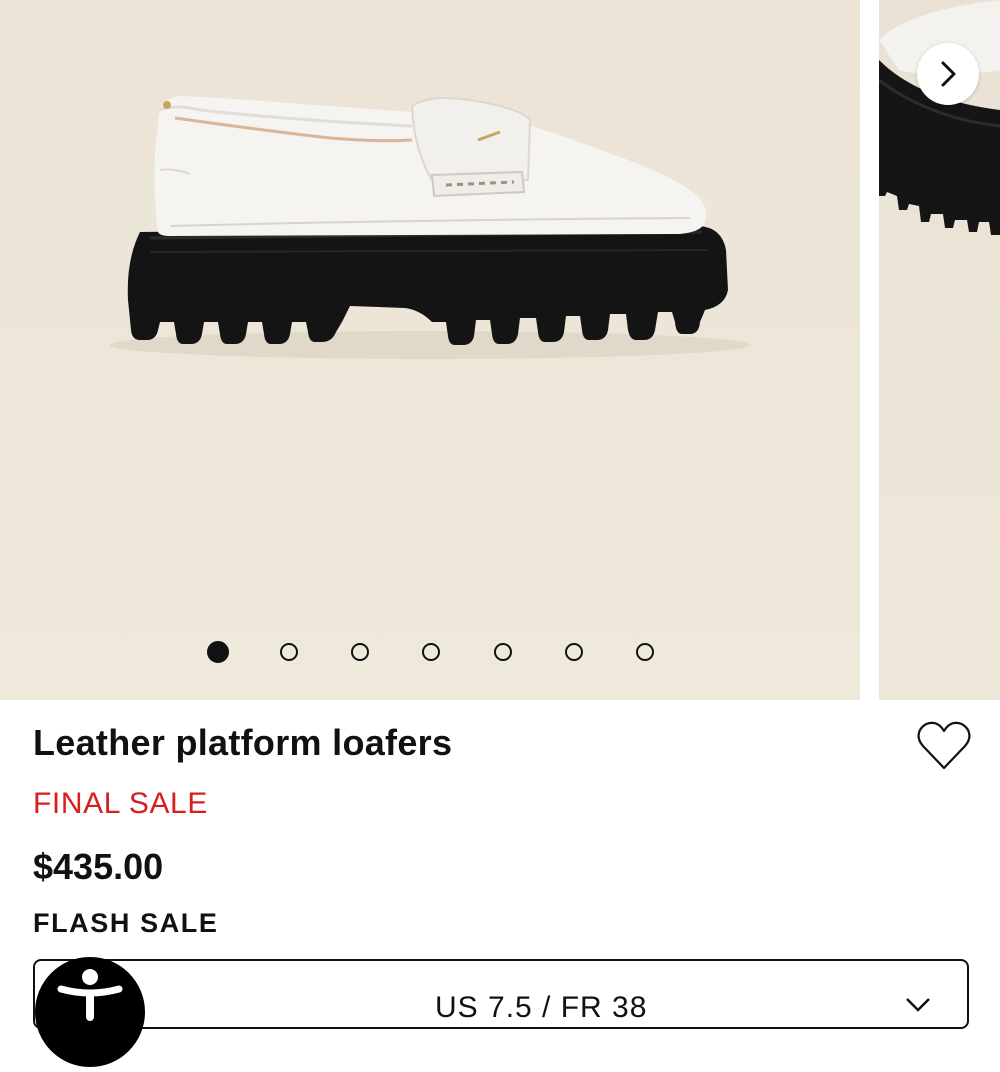  I want to click on accessibility-button, so click(90, 1012).